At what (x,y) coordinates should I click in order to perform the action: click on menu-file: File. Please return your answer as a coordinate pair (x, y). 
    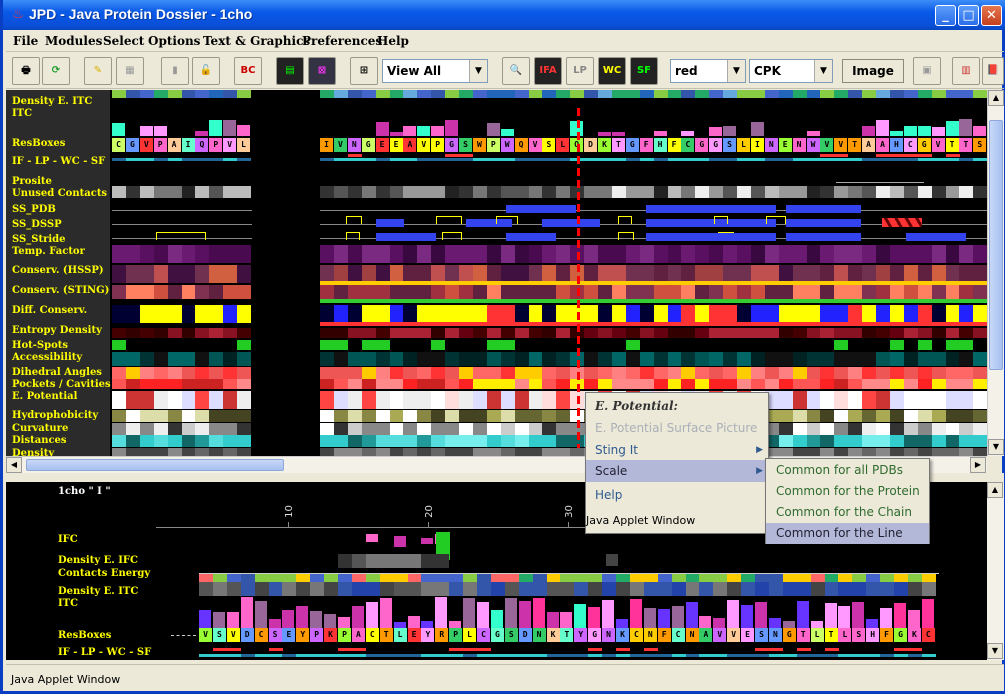
    Looking at the image, I should click on (25, 41).